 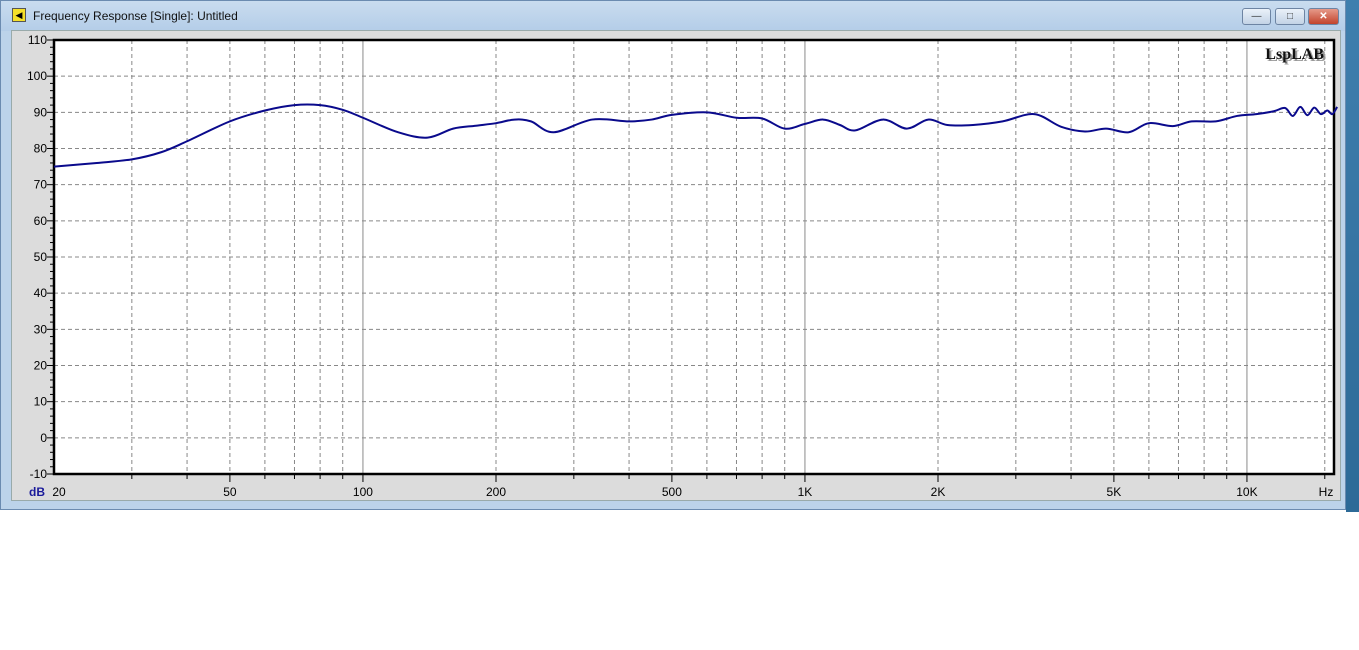 What do you see at coordinates (59, 492) in the screenshot?
I see `x-tick-label: 20` at bounding box center [59, 492].